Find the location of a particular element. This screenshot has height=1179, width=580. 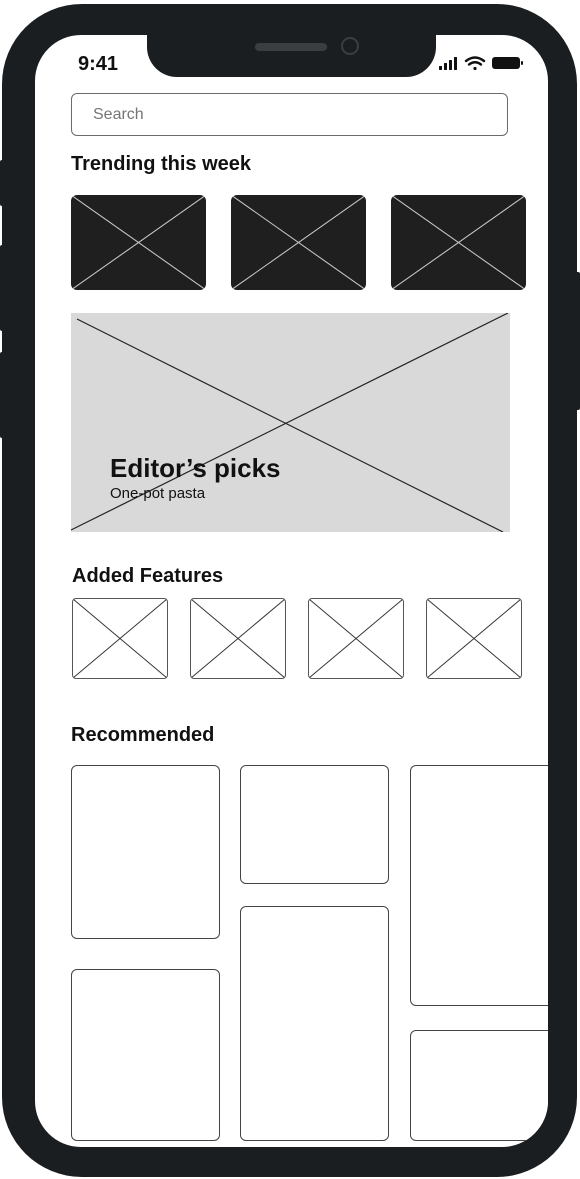

search-input is located at coordinates (289, 114).